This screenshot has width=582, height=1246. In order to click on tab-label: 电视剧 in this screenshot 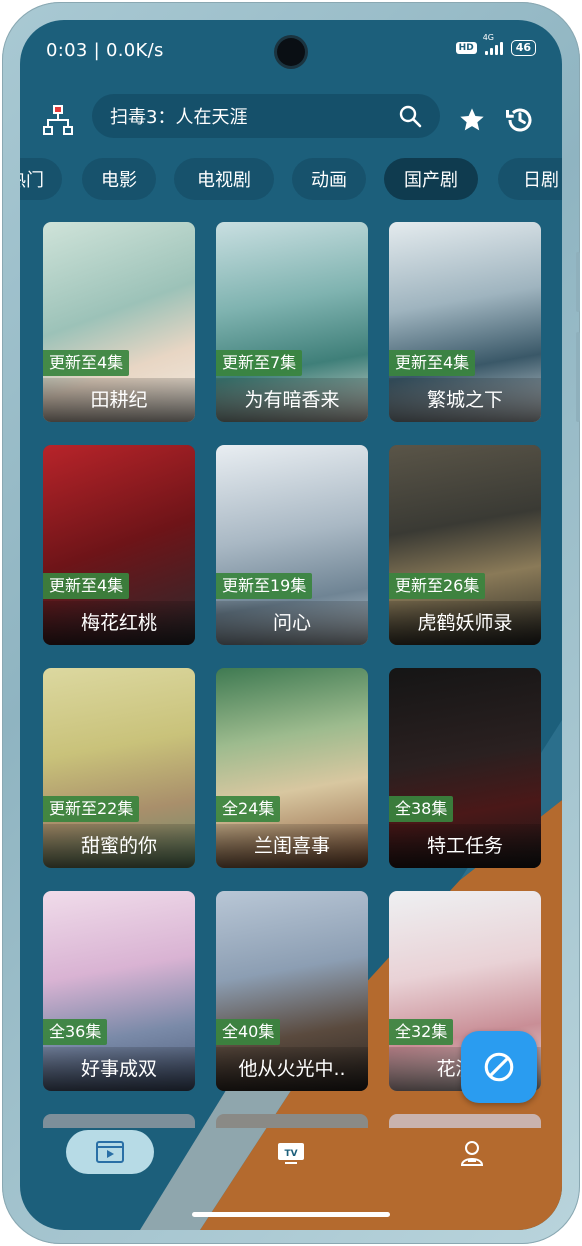, I will do `click(224, 180)`.